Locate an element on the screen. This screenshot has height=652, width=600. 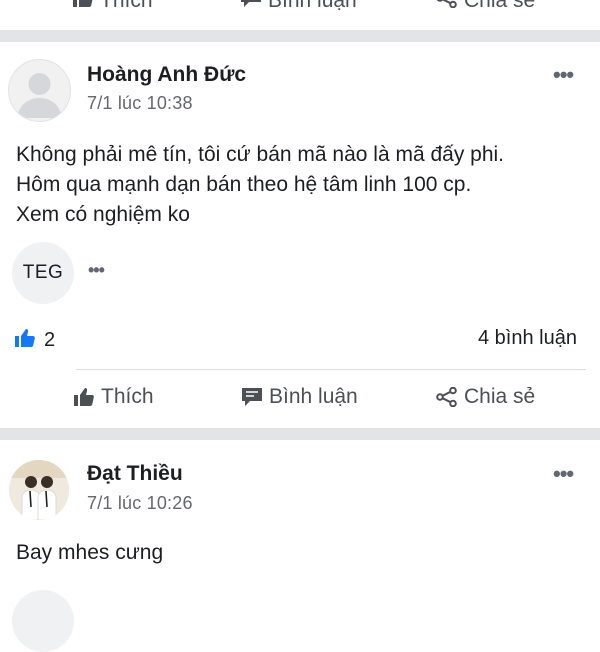
post-author-name: Hoàng Anh Đức is located at coordinates (166, 75).